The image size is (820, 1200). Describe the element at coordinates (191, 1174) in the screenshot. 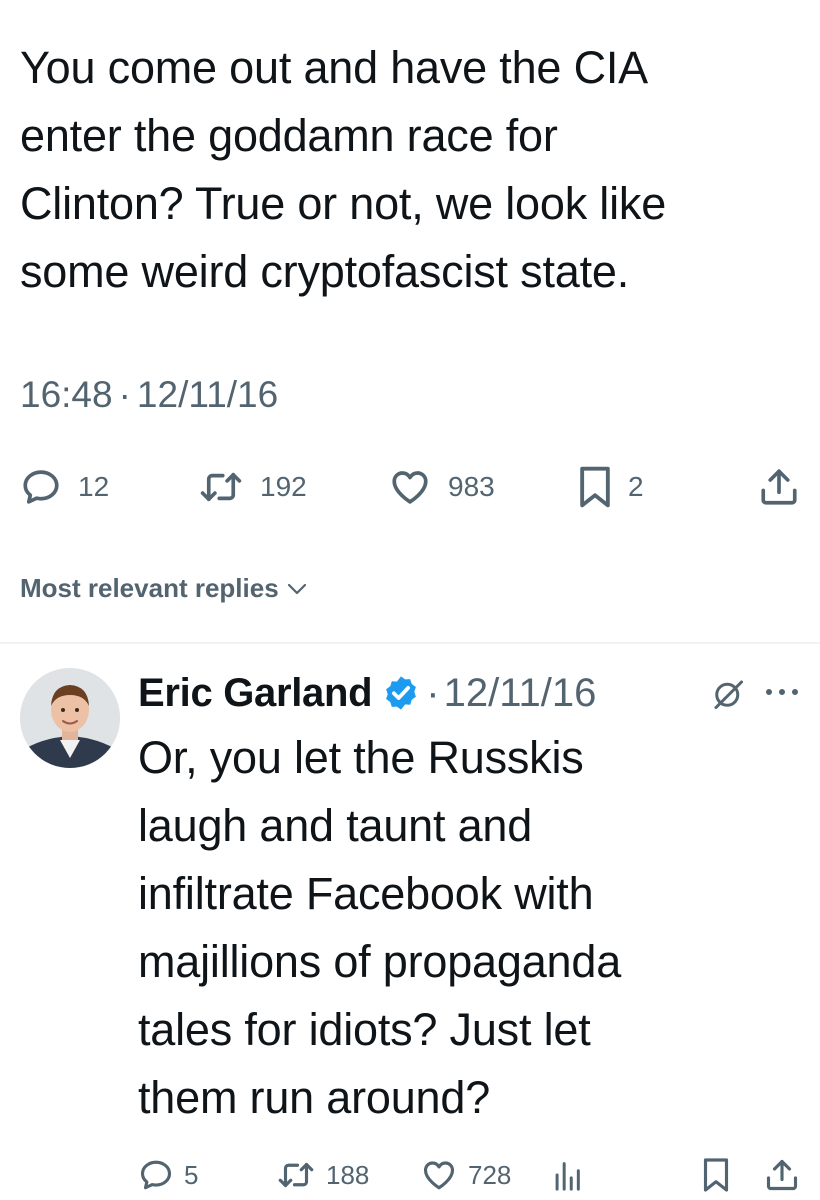

I see `reply-reply-count: 5` at that location.